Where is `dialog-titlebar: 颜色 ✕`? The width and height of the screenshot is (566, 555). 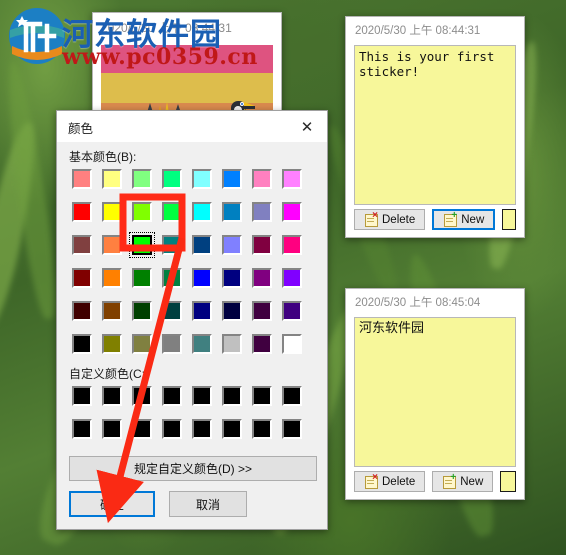
dialog-titlebar: 颜色 ✕ is located at coordinates (192, 127).